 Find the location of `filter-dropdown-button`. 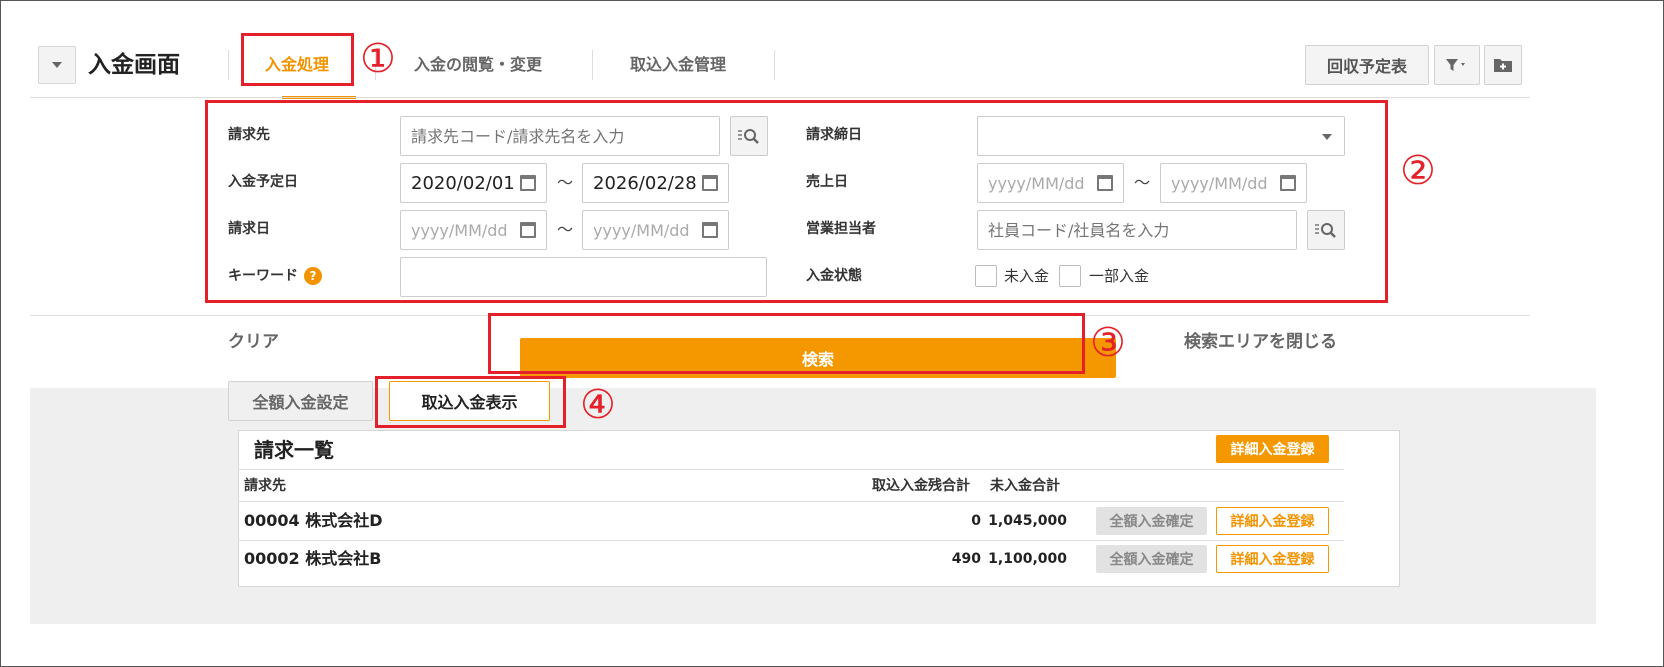

filter-dropdown-button is located at coordinates (1457, 65).